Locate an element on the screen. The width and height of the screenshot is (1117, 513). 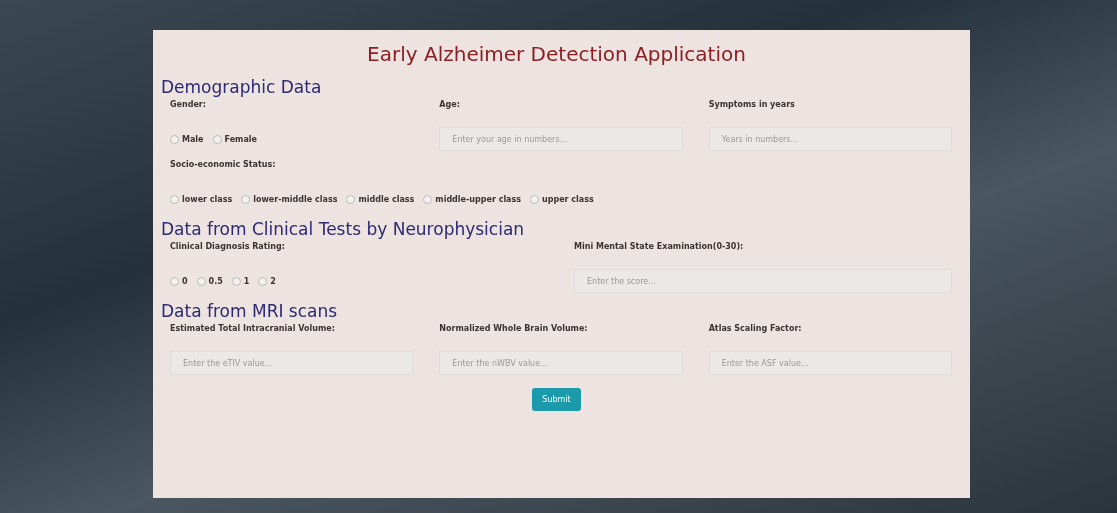
radio-option: Female is located at coordinates (234, 139).